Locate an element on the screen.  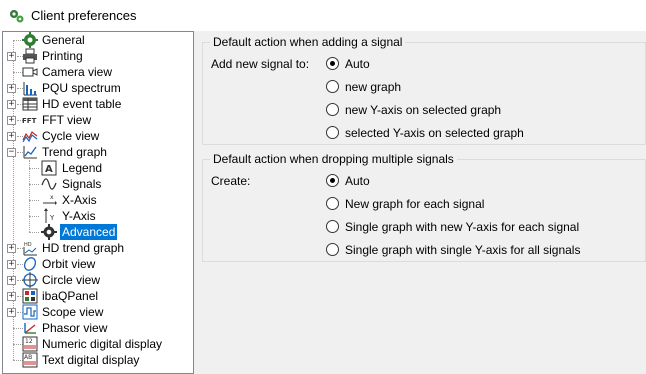
orbit-icon is located at coordinates (30, 264).